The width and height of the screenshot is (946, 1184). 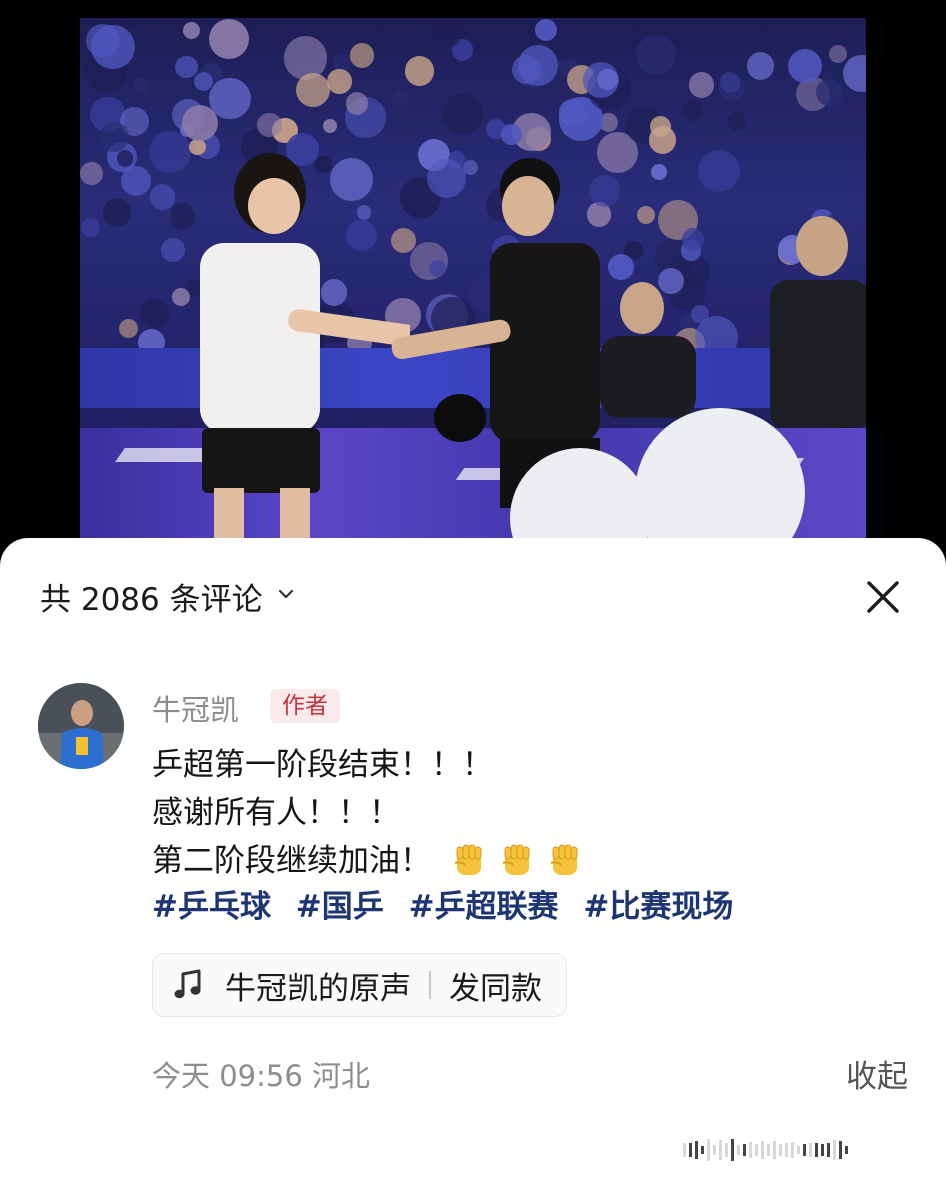 I want to click on avatar-image, so click(x=81, y=726).